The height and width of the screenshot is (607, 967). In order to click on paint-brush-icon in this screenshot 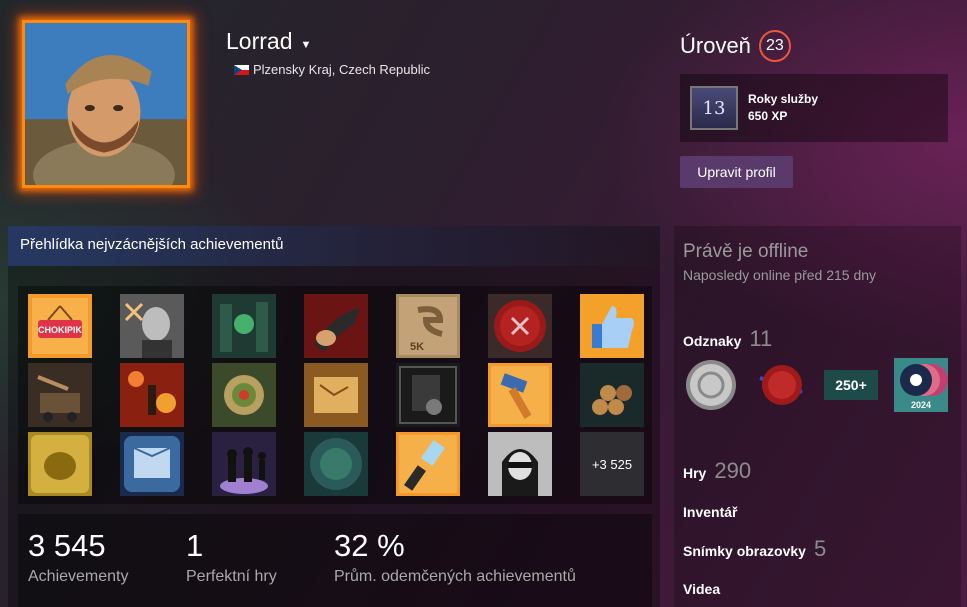, I will do `click(428, 464)`.